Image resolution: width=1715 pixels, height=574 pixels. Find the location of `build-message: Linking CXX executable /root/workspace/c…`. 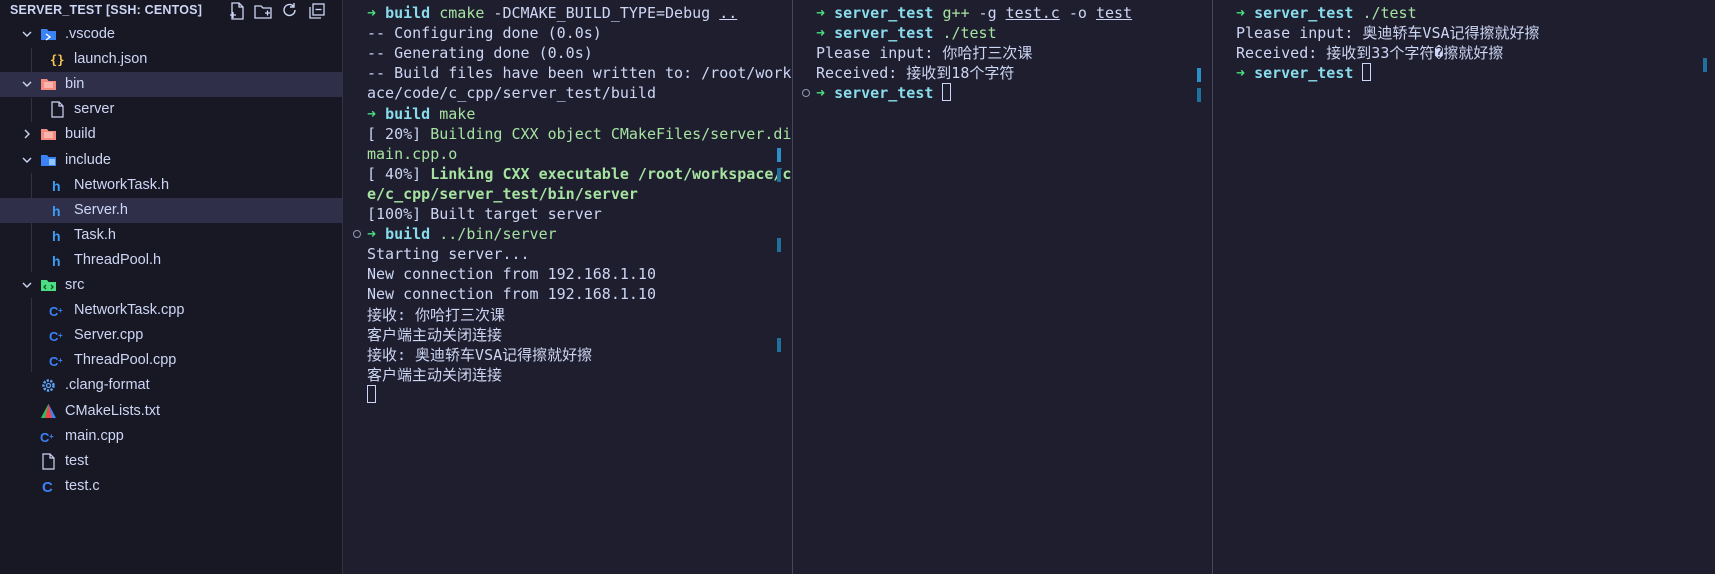

build-message: Linking CXX executable /root/workspace/c… is located at coordinates (620, 173).